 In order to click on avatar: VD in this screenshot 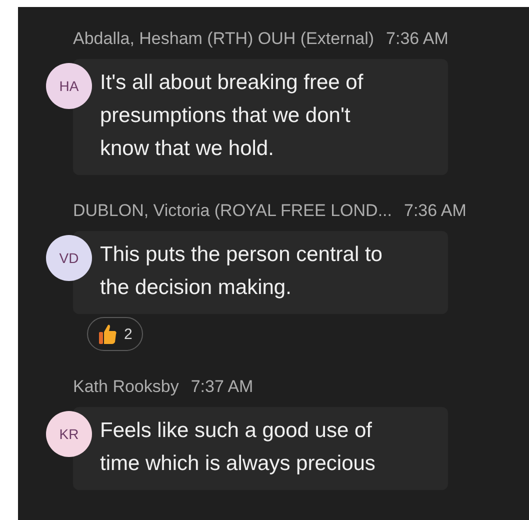, I will do `click(69, 258)`.